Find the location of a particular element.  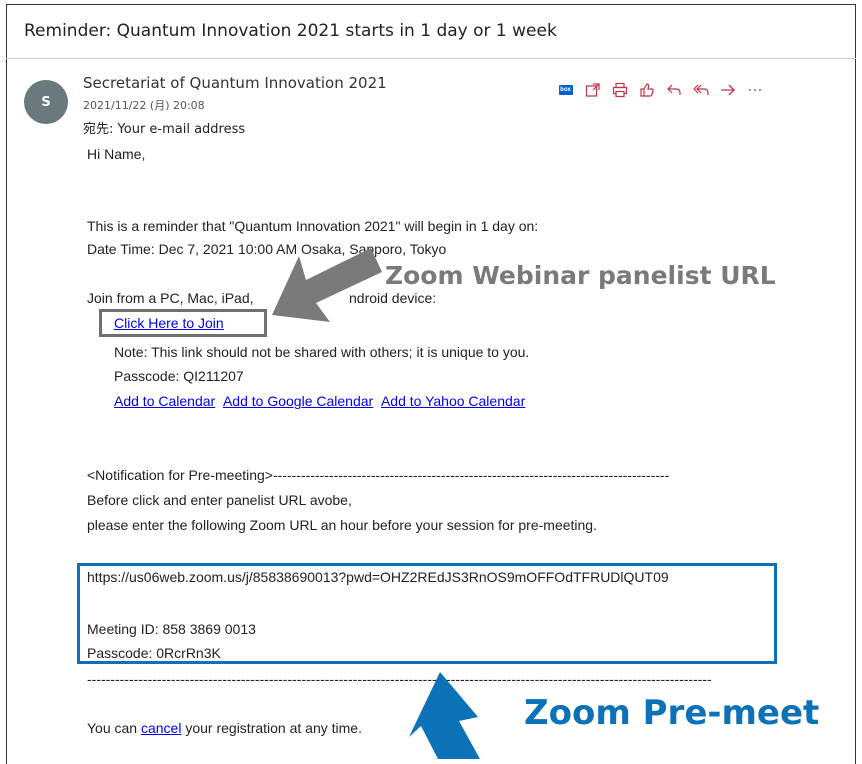

pre-meeting-annotation: Zoom Pre-meet is located at coordinates (672, 713).